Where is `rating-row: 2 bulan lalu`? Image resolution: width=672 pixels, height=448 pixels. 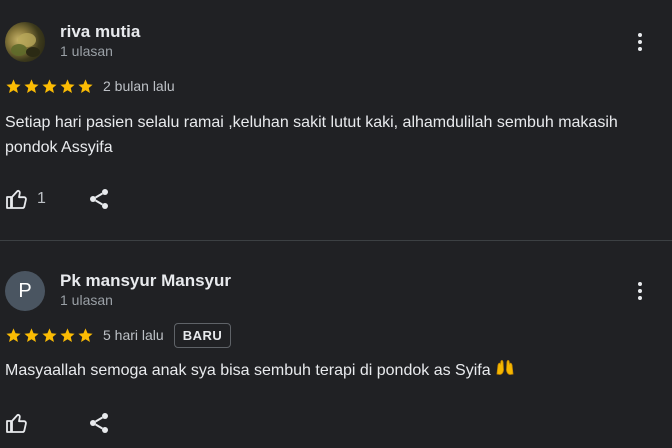 rating-row: 2 bulan lalu is located at coordinates (90, 86).